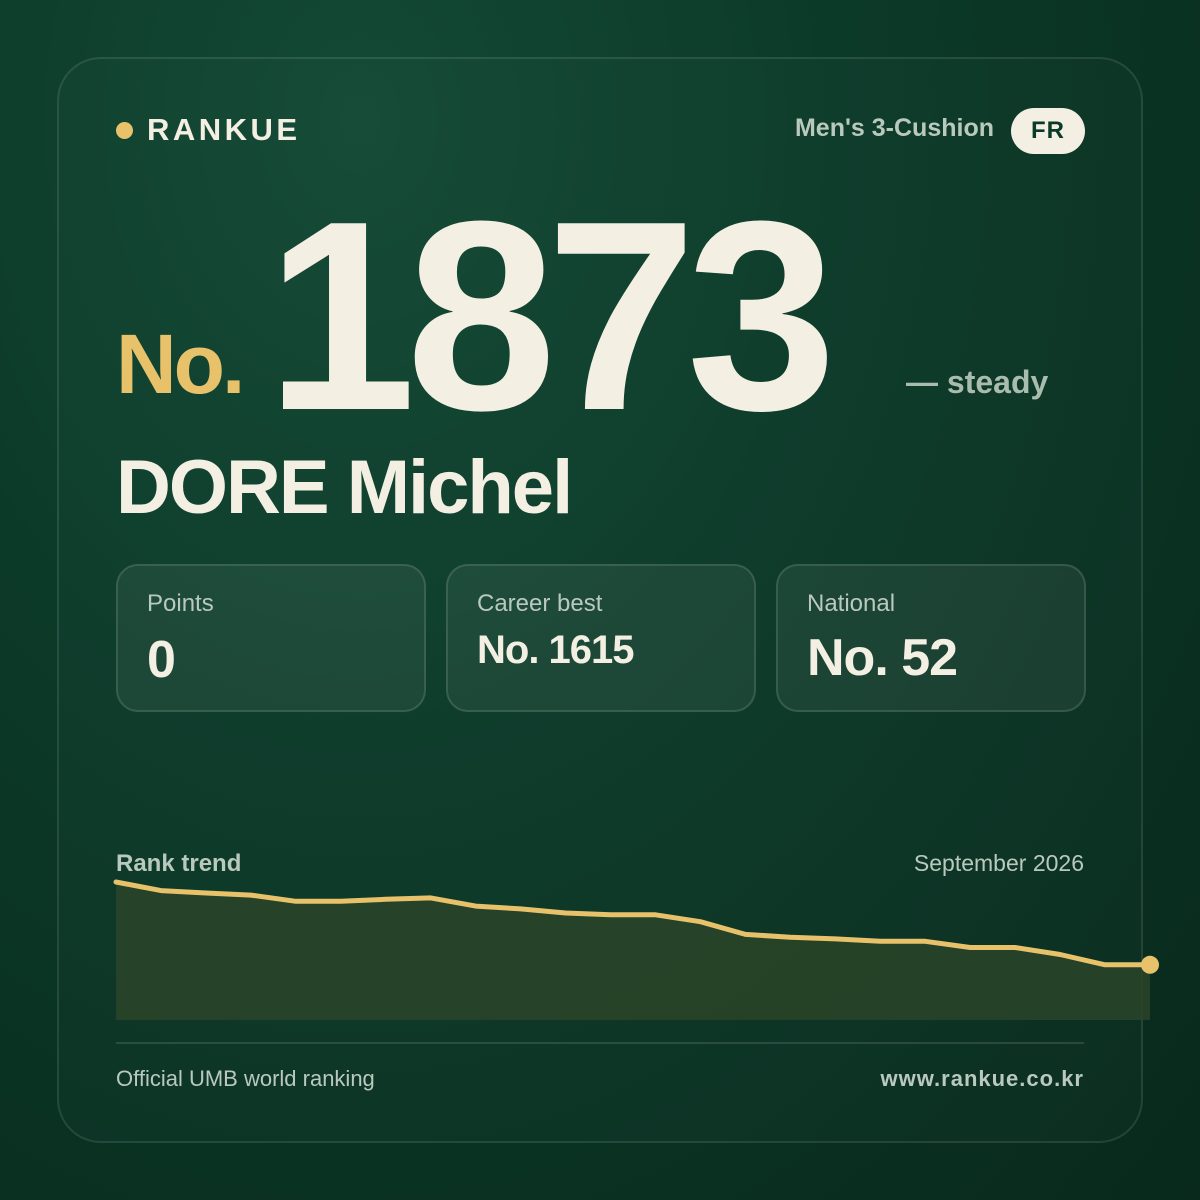  I want to click on trend-end-marker, so click(1150, 964).